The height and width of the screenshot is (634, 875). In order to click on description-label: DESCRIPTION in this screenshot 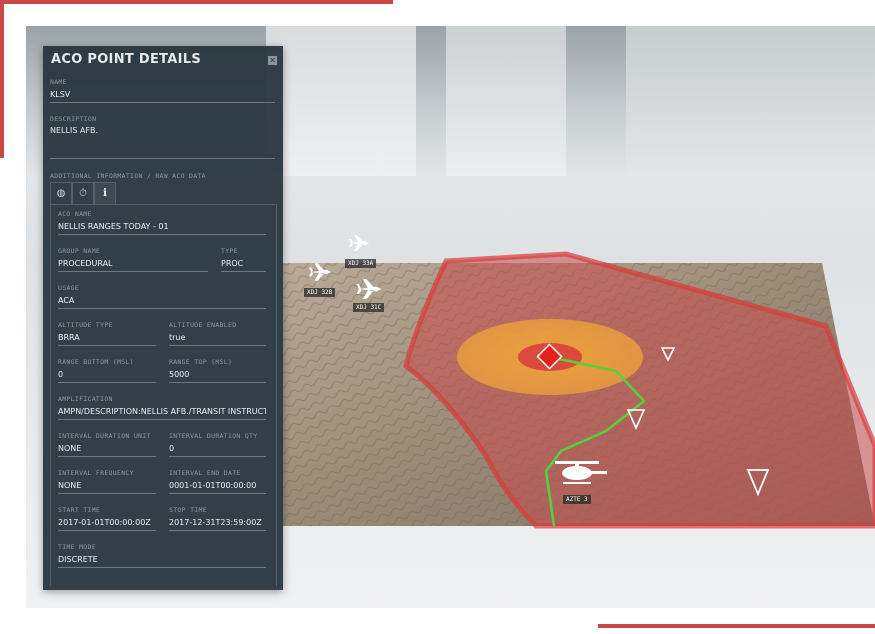, I will do `click(73, 119)`.